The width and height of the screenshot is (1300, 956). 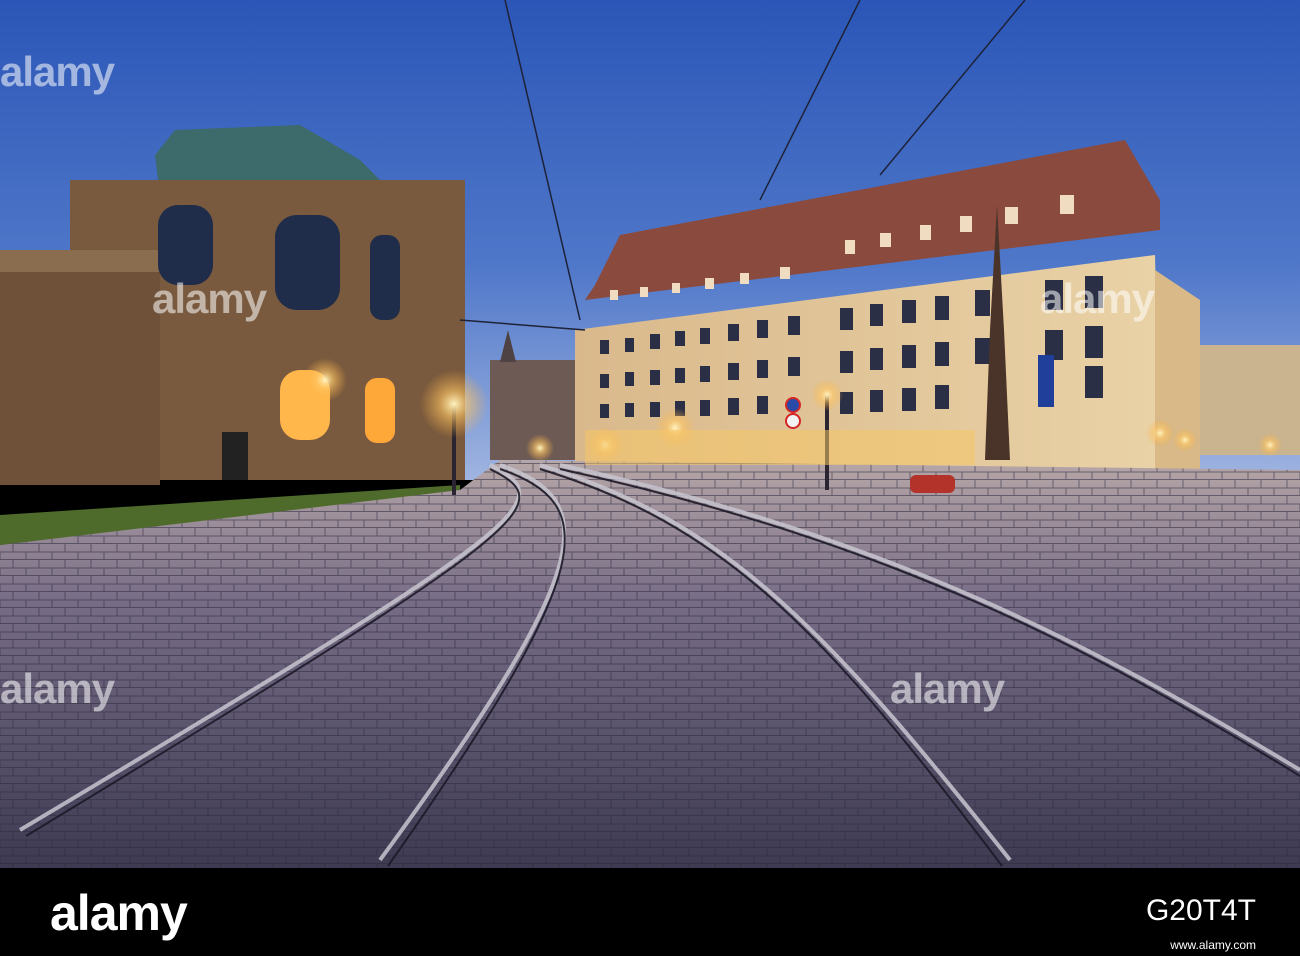 I want to click on hotel-ground-floor-lights, so click(x=780, y=447).